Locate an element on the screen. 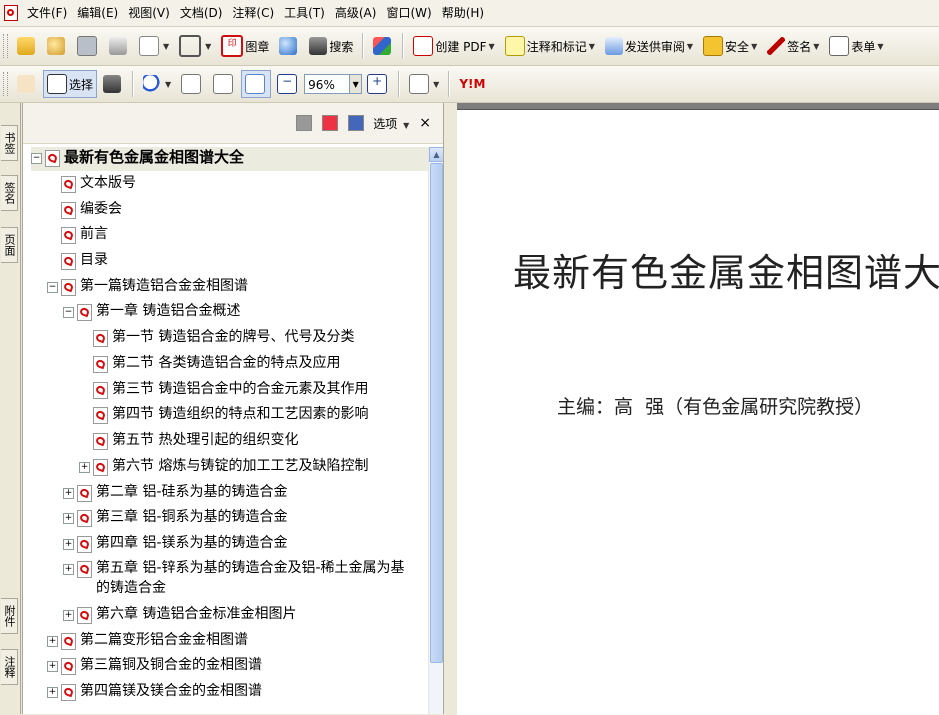 The image size is (939, 715). bookmark-label: 第二节 各类铸造铝合金的特点及应用 is located at coordinates (226, 363).